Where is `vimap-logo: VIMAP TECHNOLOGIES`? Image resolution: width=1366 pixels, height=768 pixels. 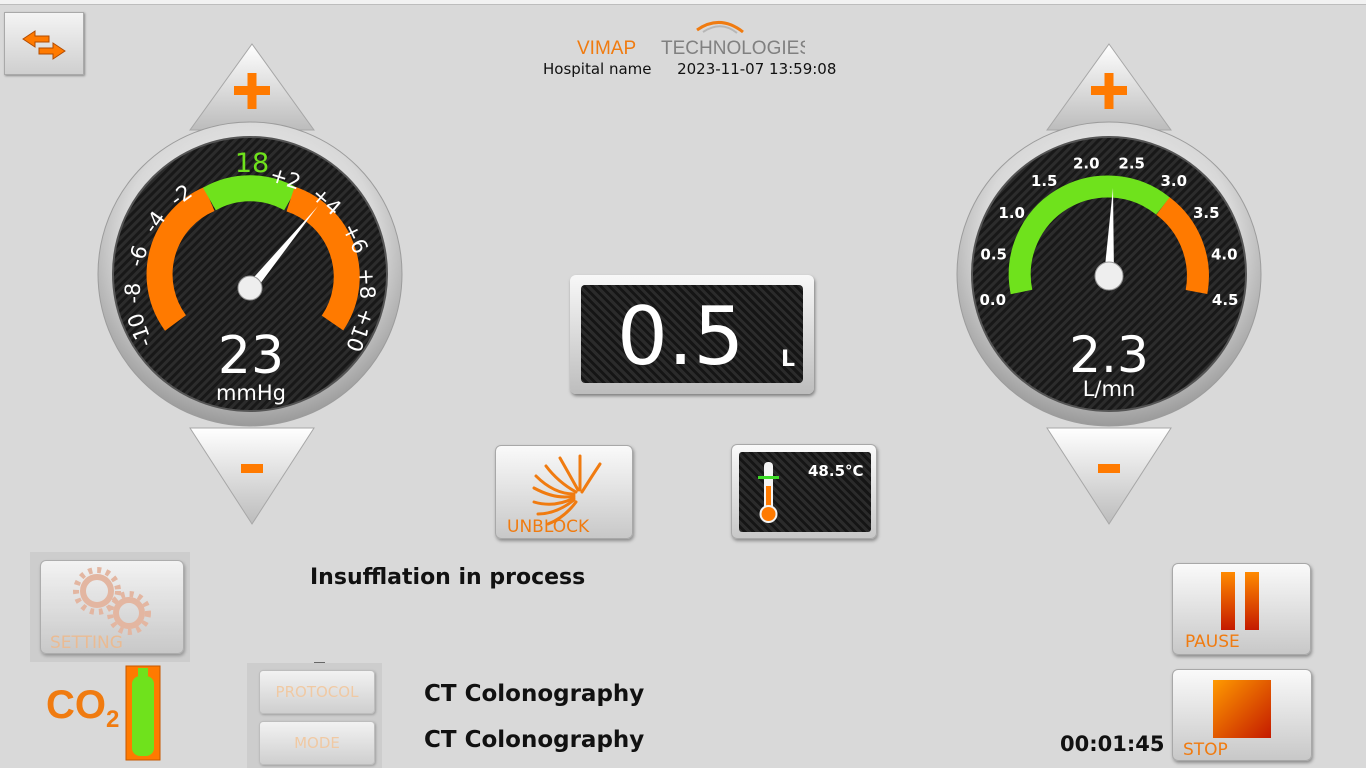
vimap-logo: VIMAP TECHNOLOGIES is located at coordinates (693, 38).